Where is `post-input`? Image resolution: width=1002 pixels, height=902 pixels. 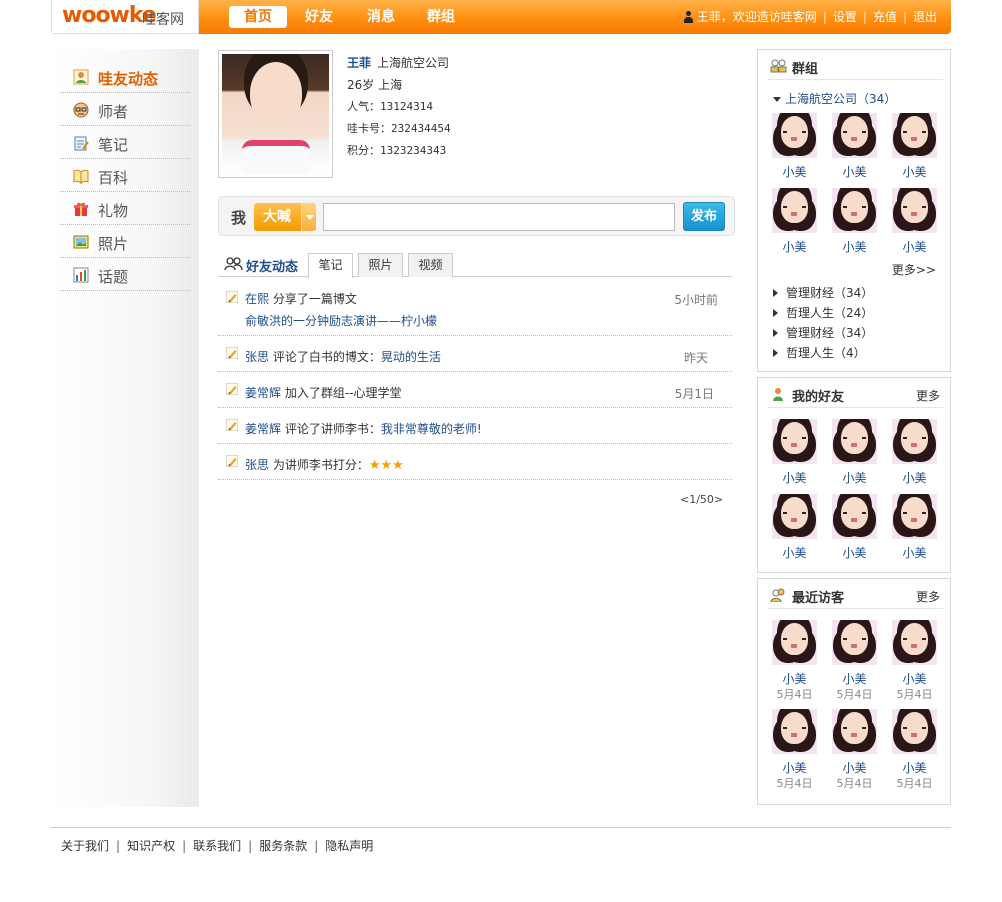
post-input is located at coordinates (499, 217).